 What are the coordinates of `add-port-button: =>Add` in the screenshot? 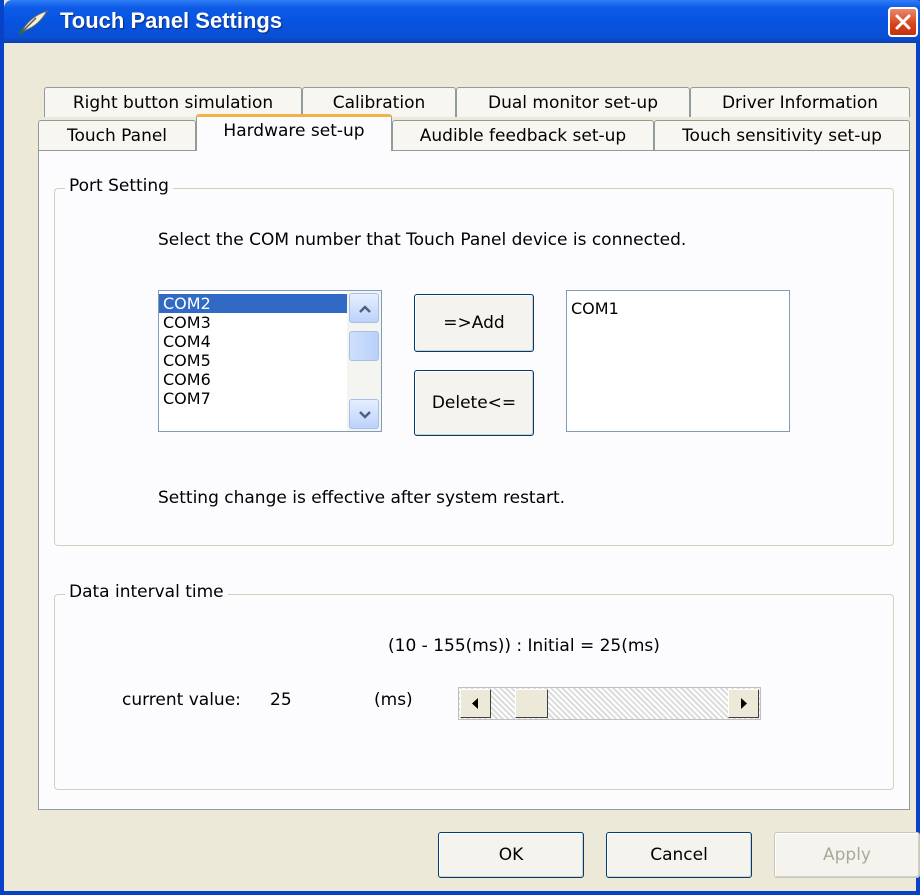 It's located at (474, 323).